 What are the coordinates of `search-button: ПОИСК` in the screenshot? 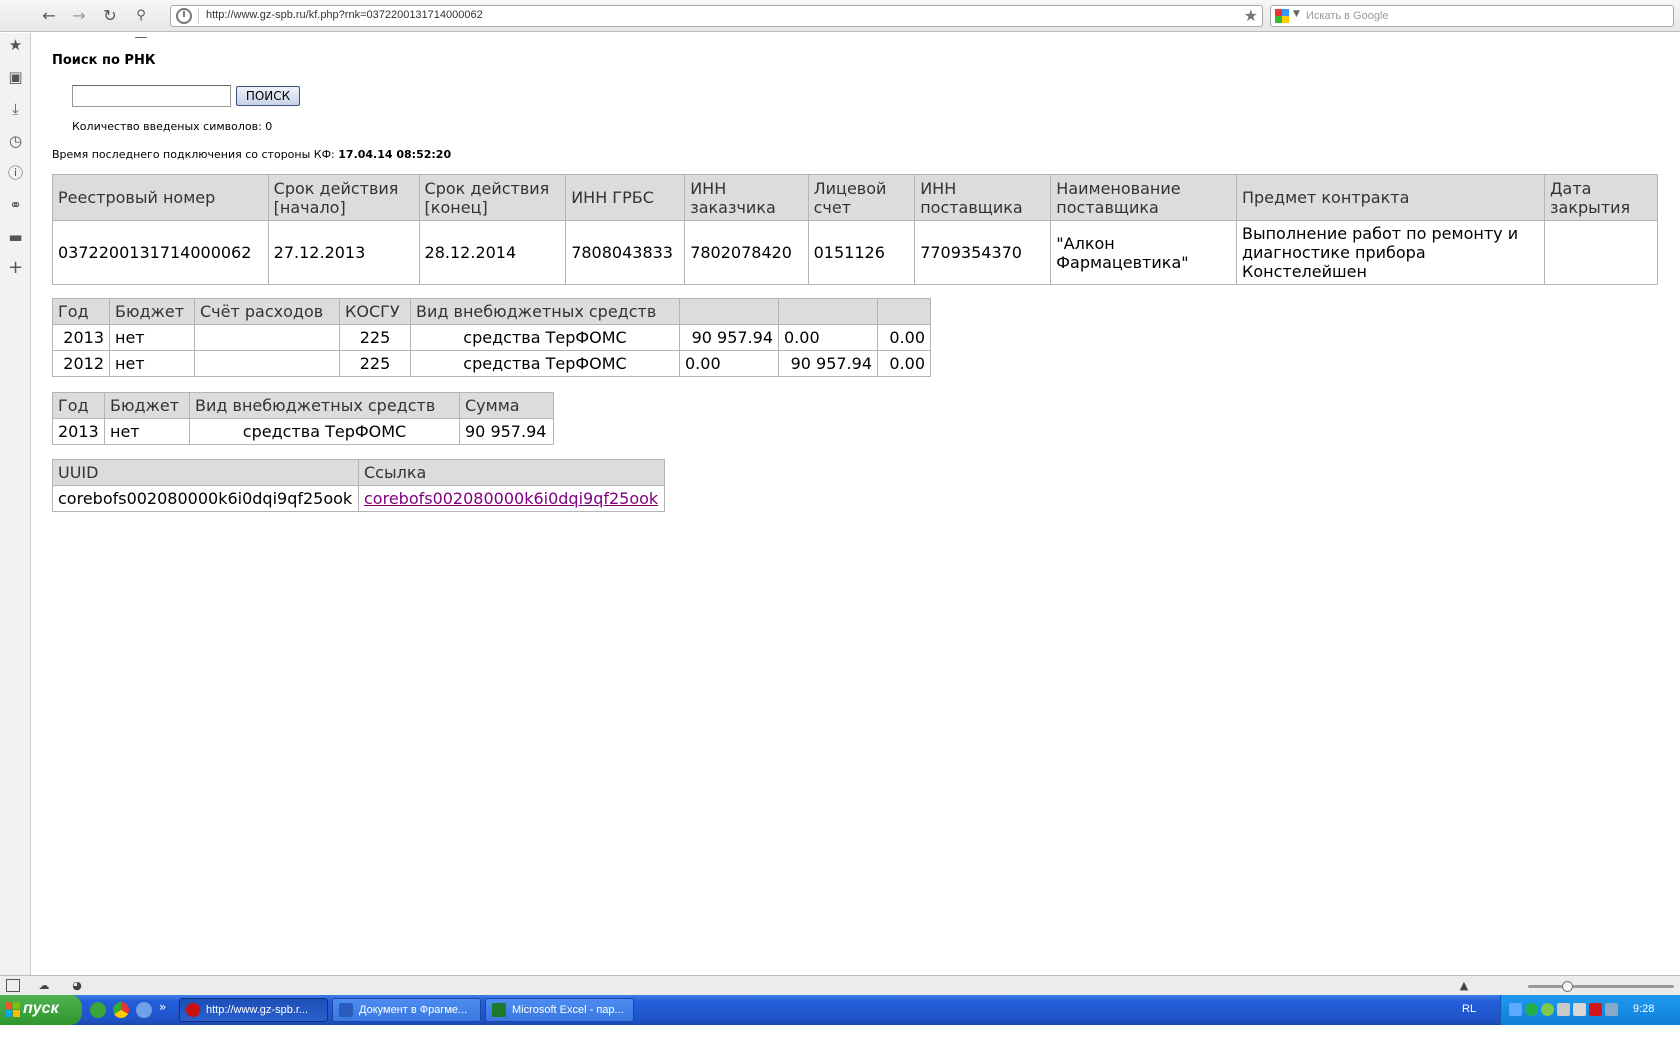 It's located at (268, 96).